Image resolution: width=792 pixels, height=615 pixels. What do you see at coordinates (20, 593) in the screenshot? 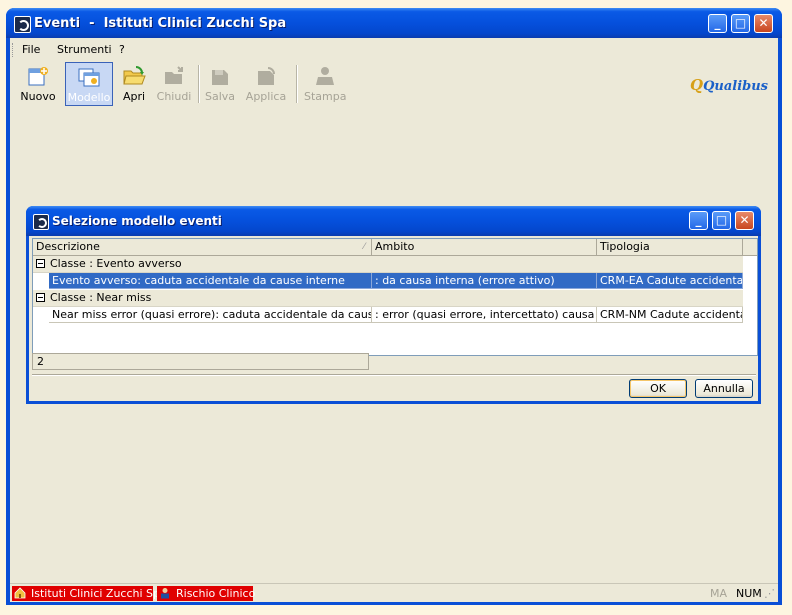
I see `home-icon` at bounding box center [20, 593].